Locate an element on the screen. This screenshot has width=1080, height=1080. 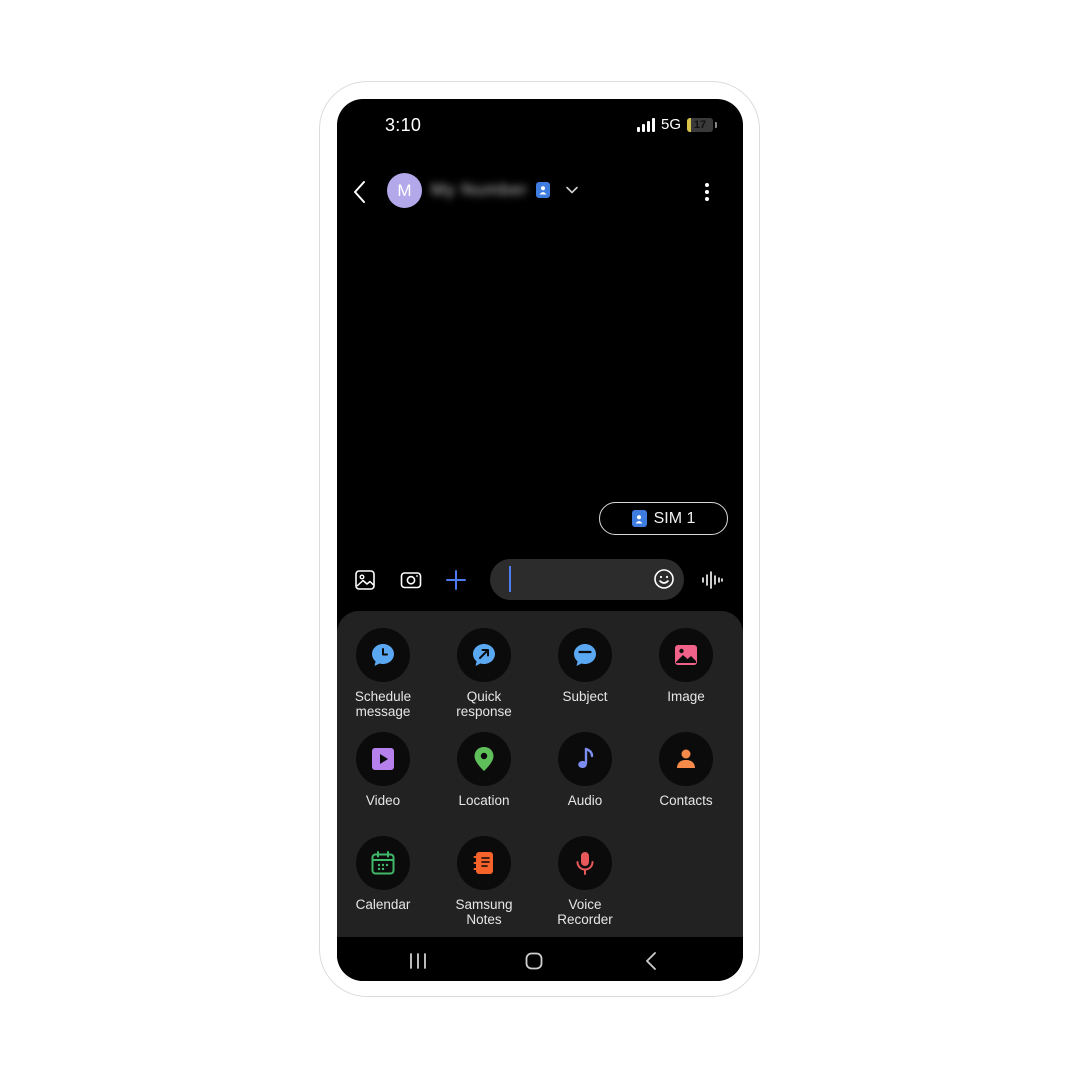
contact-person-icon is located at coordinates (686, 758).